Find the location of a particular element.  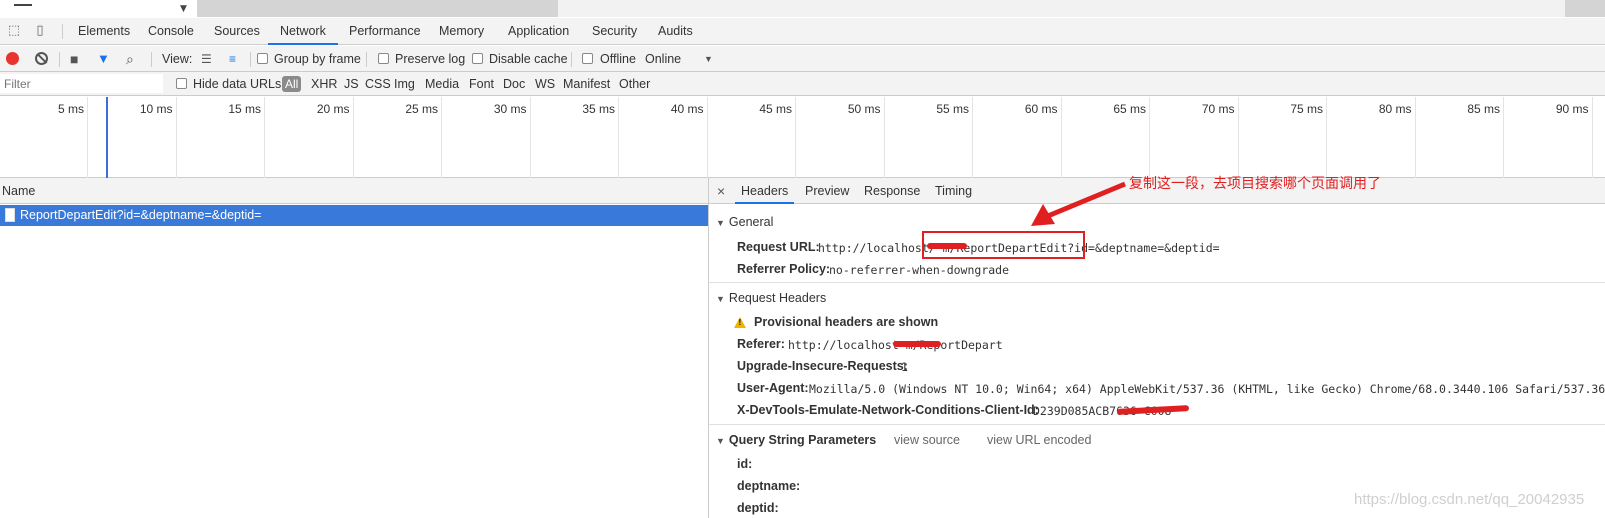

filter-type-img: Img is located at coordinates (404, 84).